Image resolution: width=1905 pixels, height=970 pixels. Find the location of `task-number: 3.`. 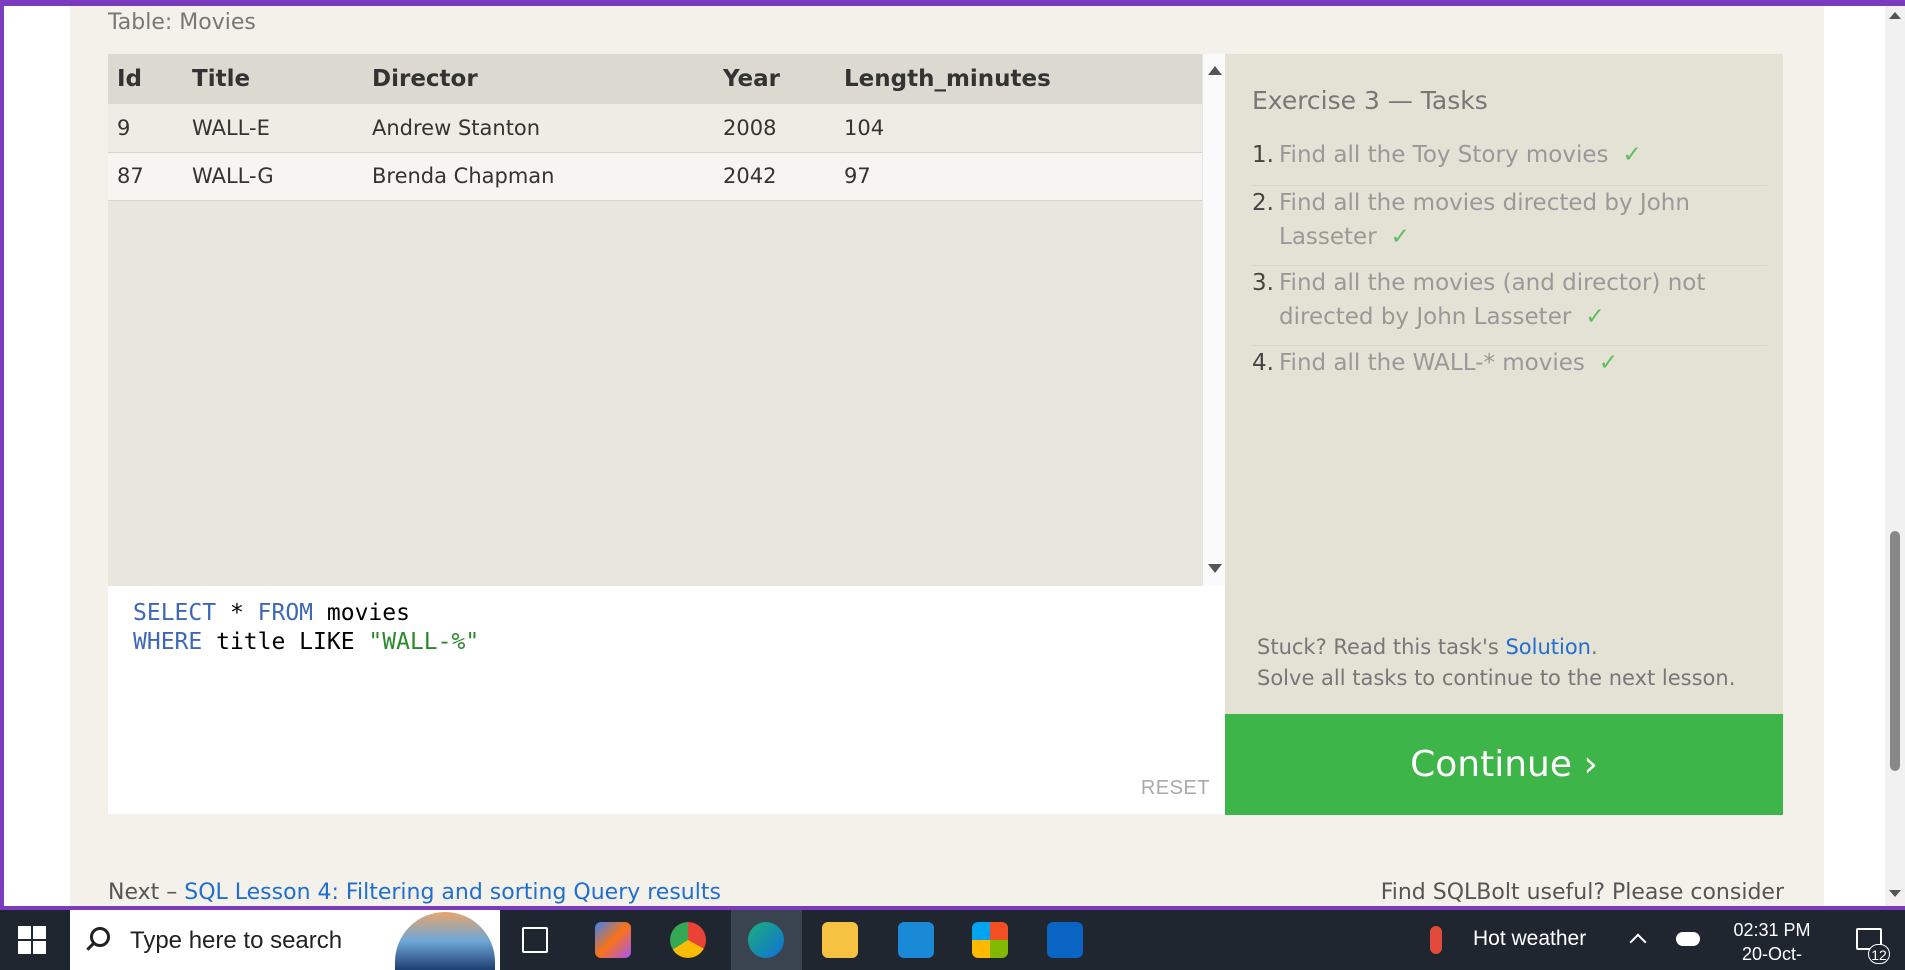

task-number: 3. is located at coordinates (1263, 283).